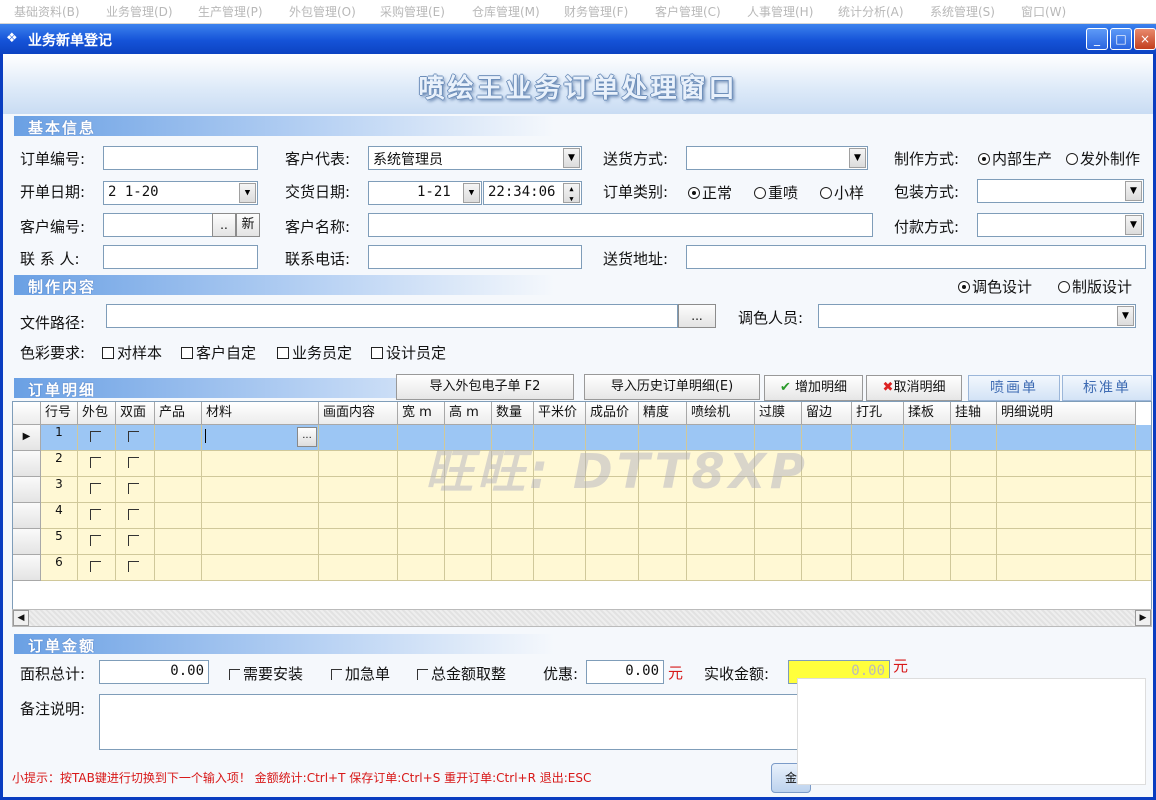  Describe the element at coordinates (827, 413) in the screenshot. I see `column-header: 留边` at that location.